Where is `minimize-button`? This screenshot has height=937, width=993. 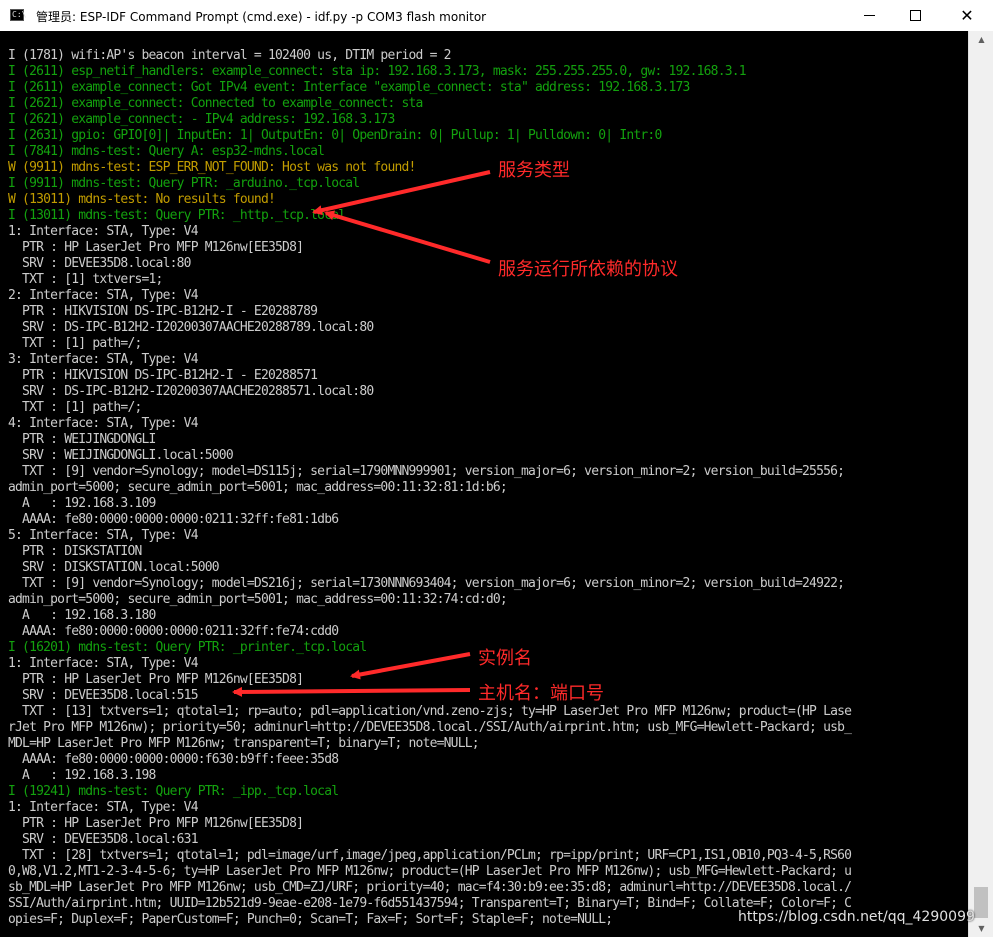
minimize-button is located at coordinates (869, 15).